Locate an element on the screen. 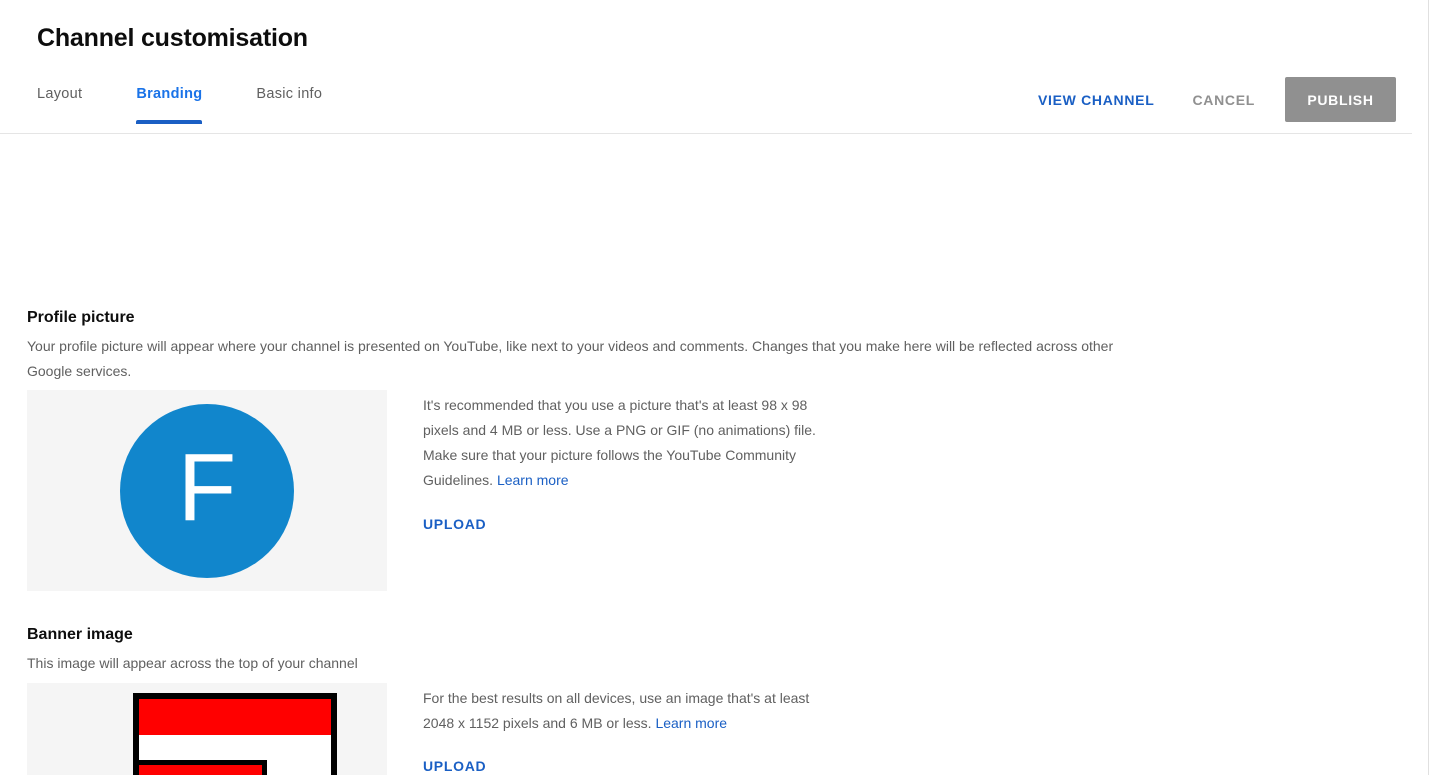 Image resolution: width=1429 pixels, height=775 pixels. avatar: F is located at coordinates (207, 491).